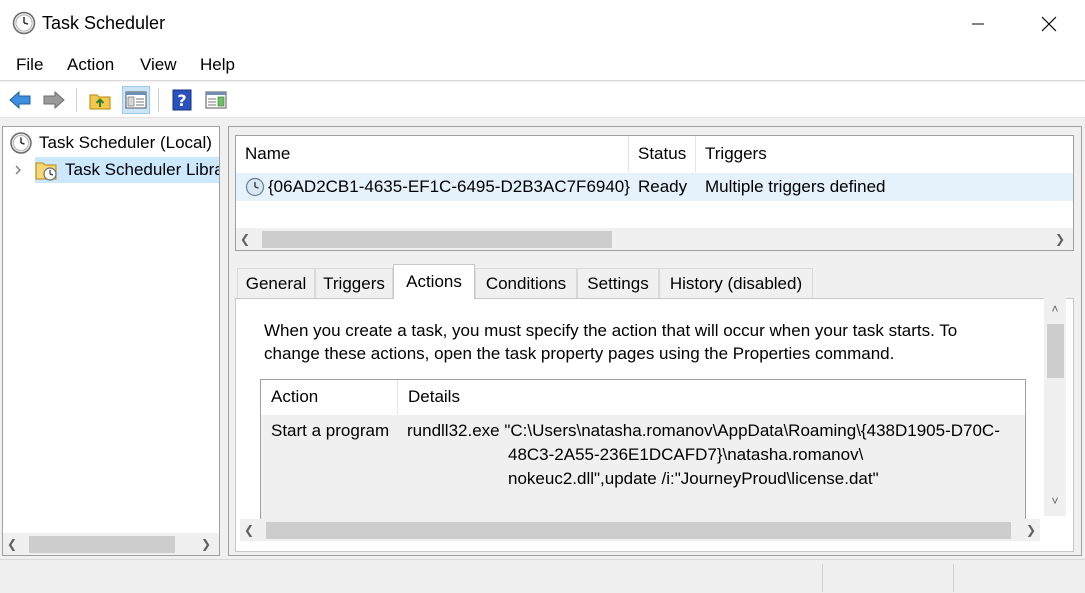 This screenshot has height=593, width=1085. I want to click on show-hide-console-tree-button, so click(136, 100).